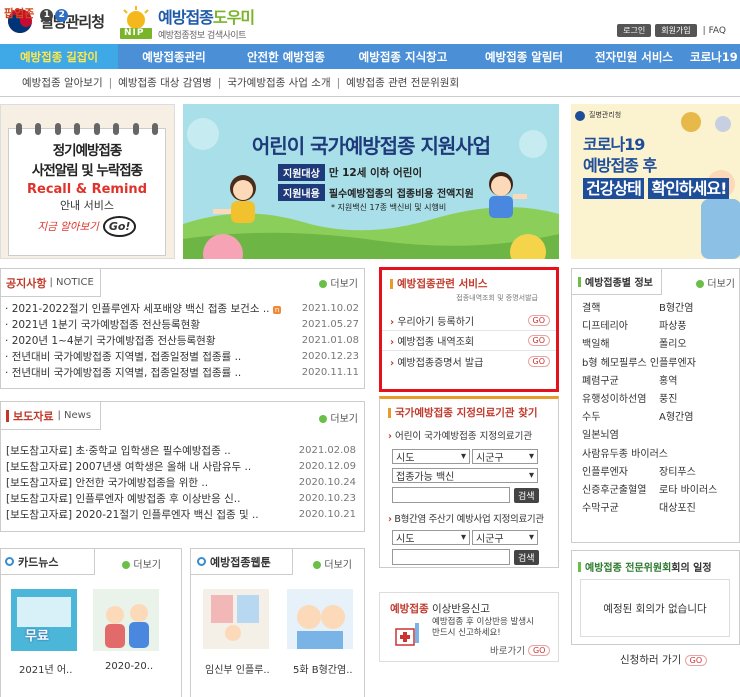  I want to click on press-more-link: 더보기, so click(338, 417).